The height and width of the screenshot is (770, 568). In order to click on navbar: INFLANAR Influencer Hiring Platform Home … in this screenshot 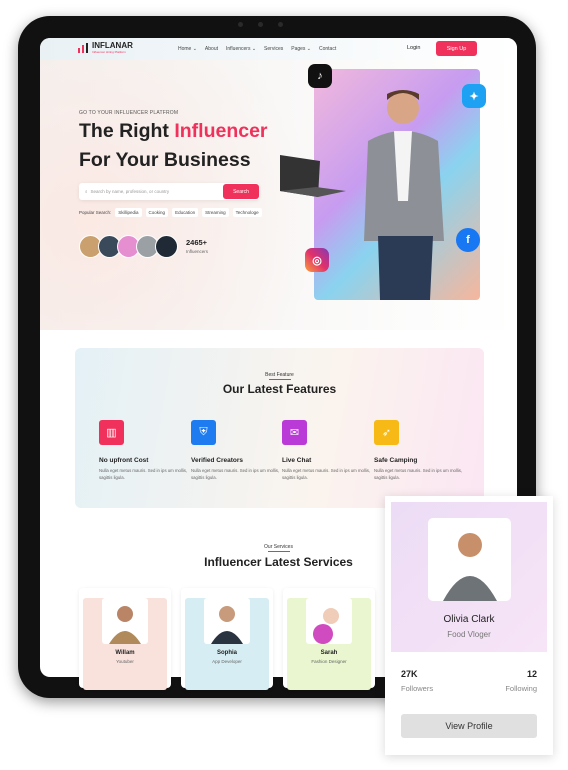, I will do `click(278, 49)`.